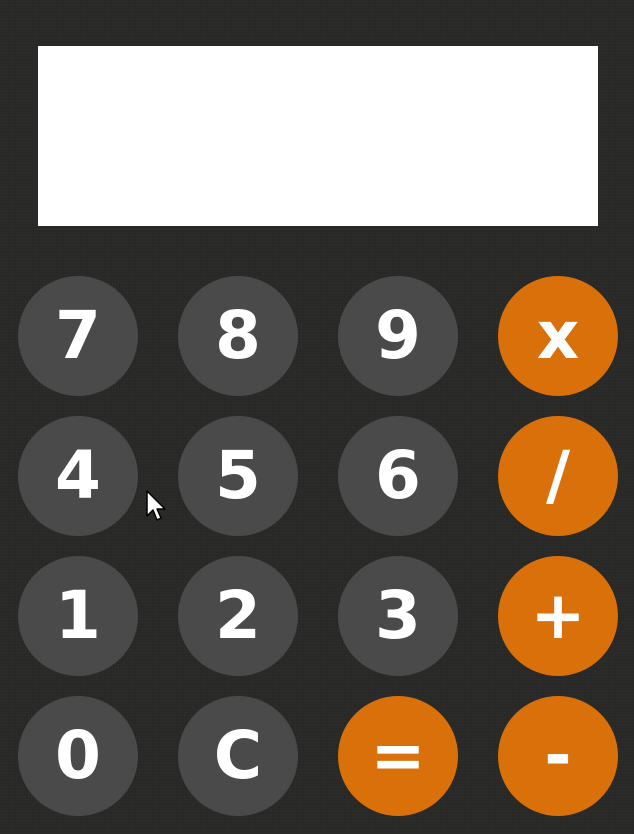 Image resolution: width=634 pixels, height=834 pixels. Describe the element at coordinates (238, 476) in the screenshot. I see `key-5: 5` at that location.